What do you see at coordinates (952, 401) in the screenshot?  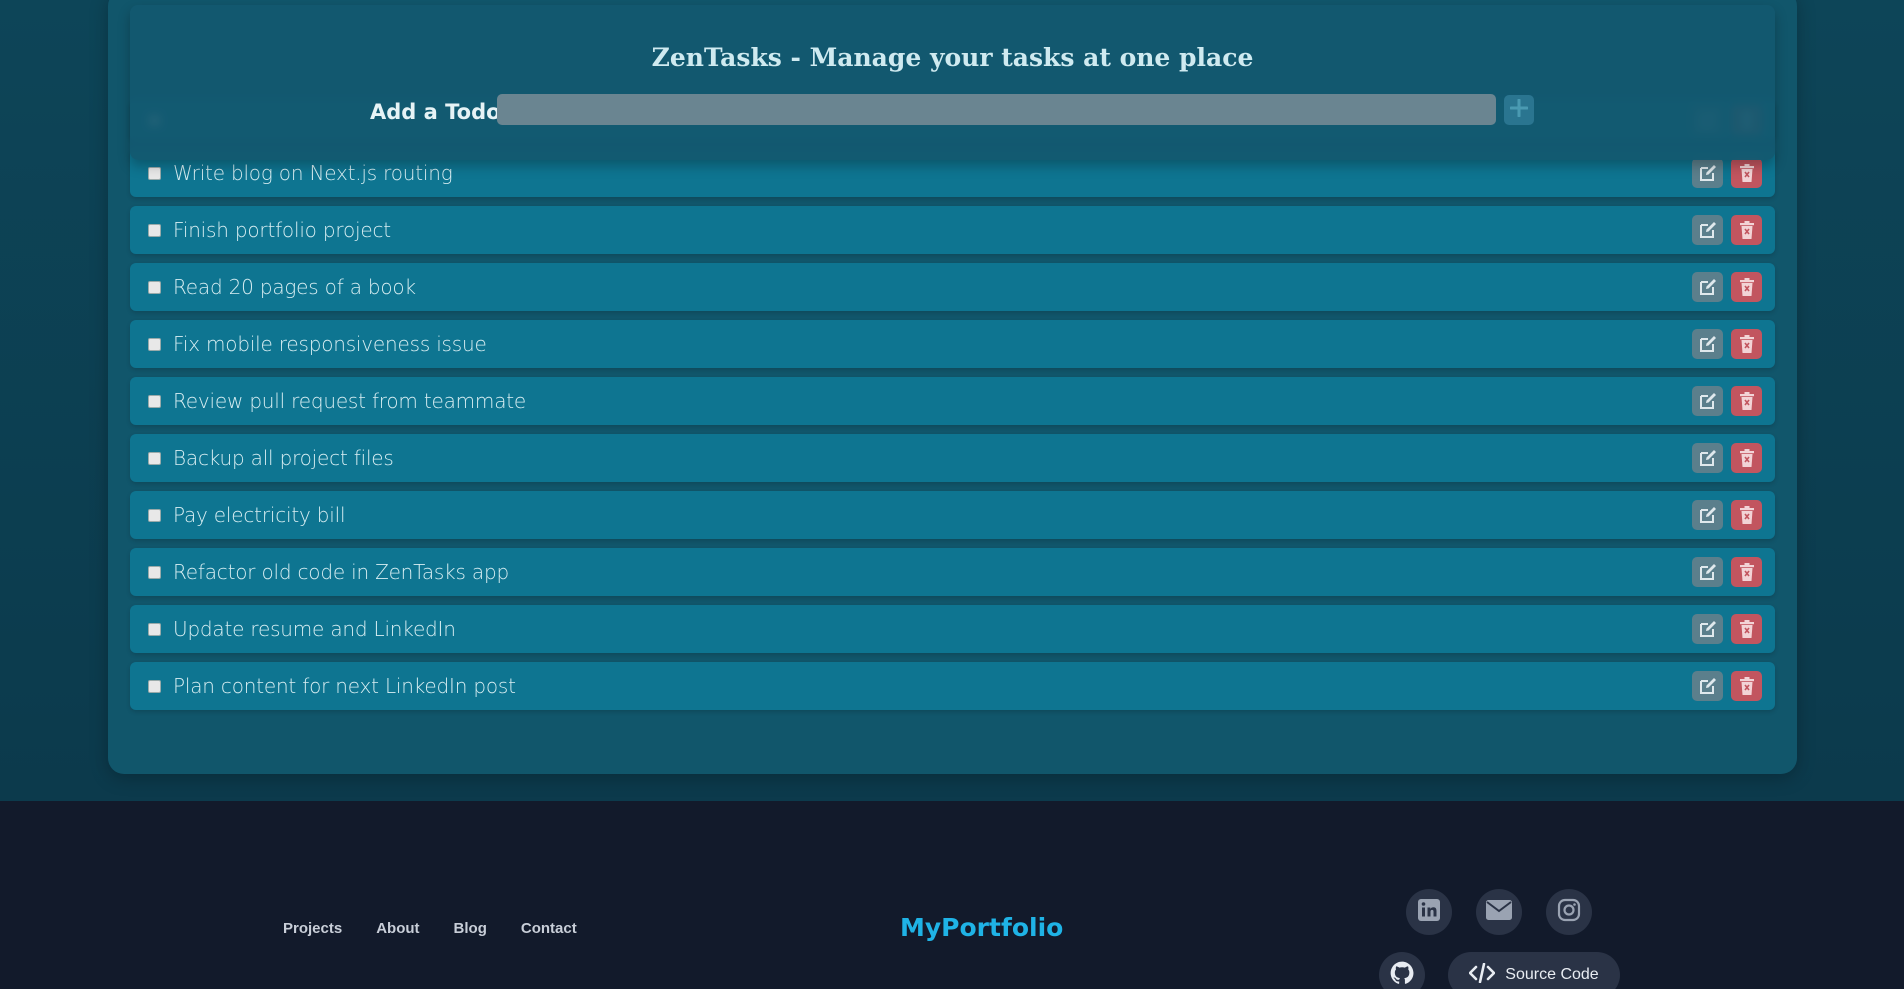 I see `todo-item: Review pull request from teammate` at bounding box center [952, 401].